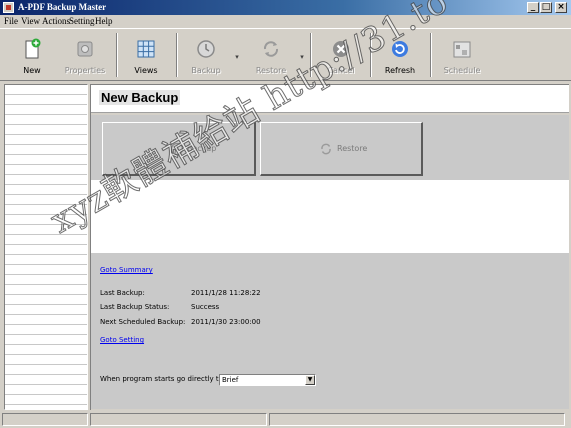 Image resolution: width=571 pixels, height=428 pixels. I want to click on backup-task-list, so click(46, 247).